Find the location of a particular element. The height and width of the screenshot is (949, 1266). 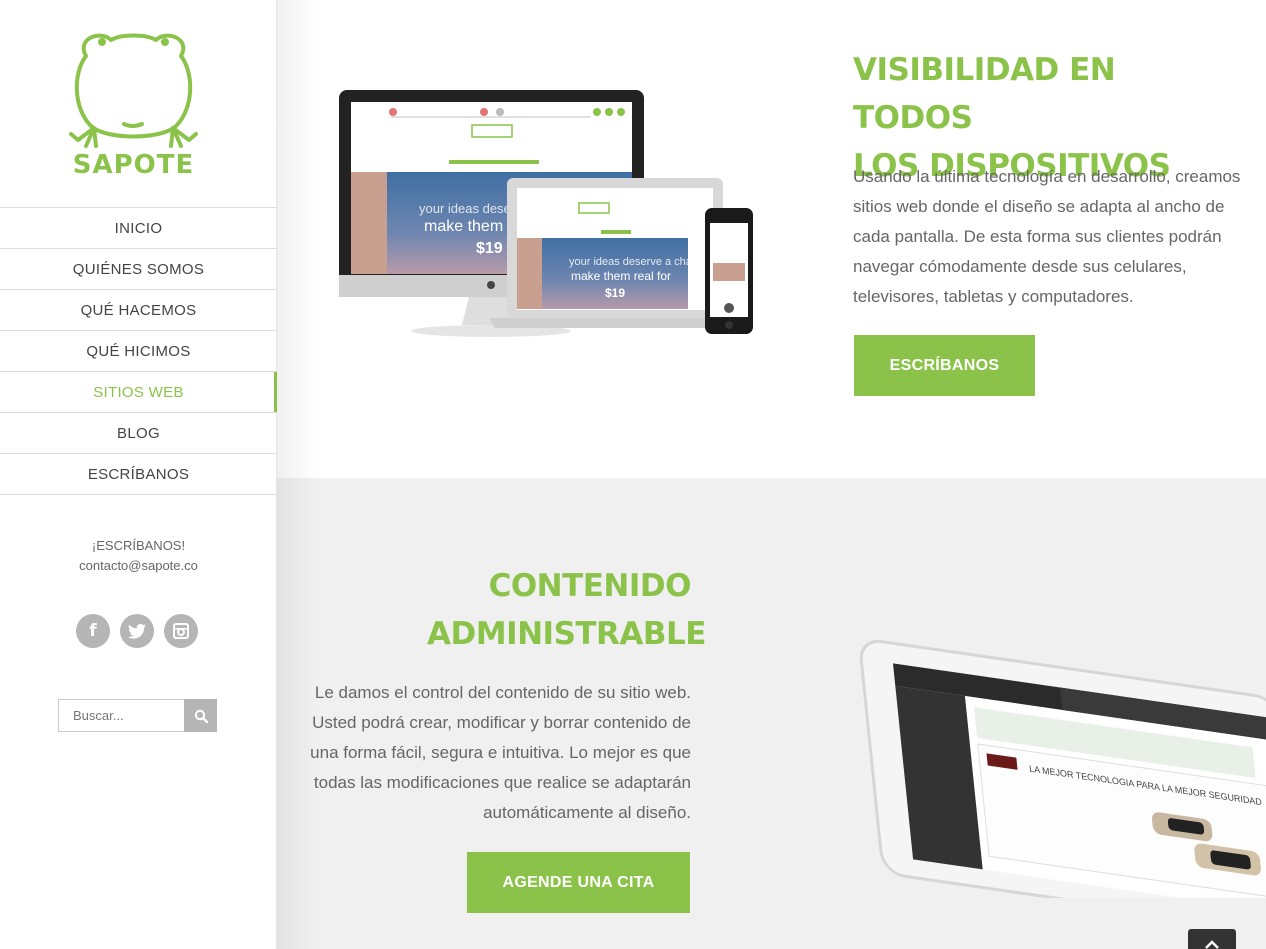

section1-title-line-1: VISIBILIDAD EN TODOS is located at coordinates (984, 94).